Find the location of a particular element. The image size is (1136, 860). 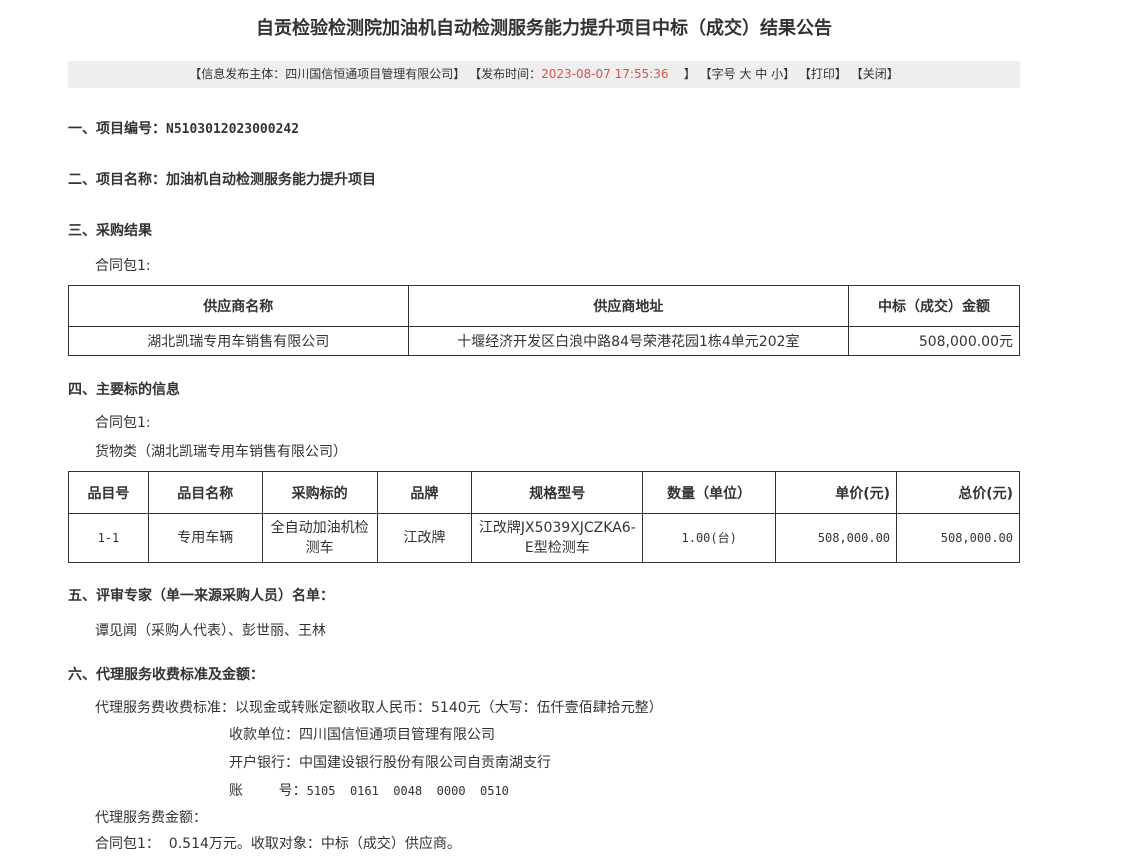

fee-amount-label: 代理服务费金额： is located at coordinates (151, 818).